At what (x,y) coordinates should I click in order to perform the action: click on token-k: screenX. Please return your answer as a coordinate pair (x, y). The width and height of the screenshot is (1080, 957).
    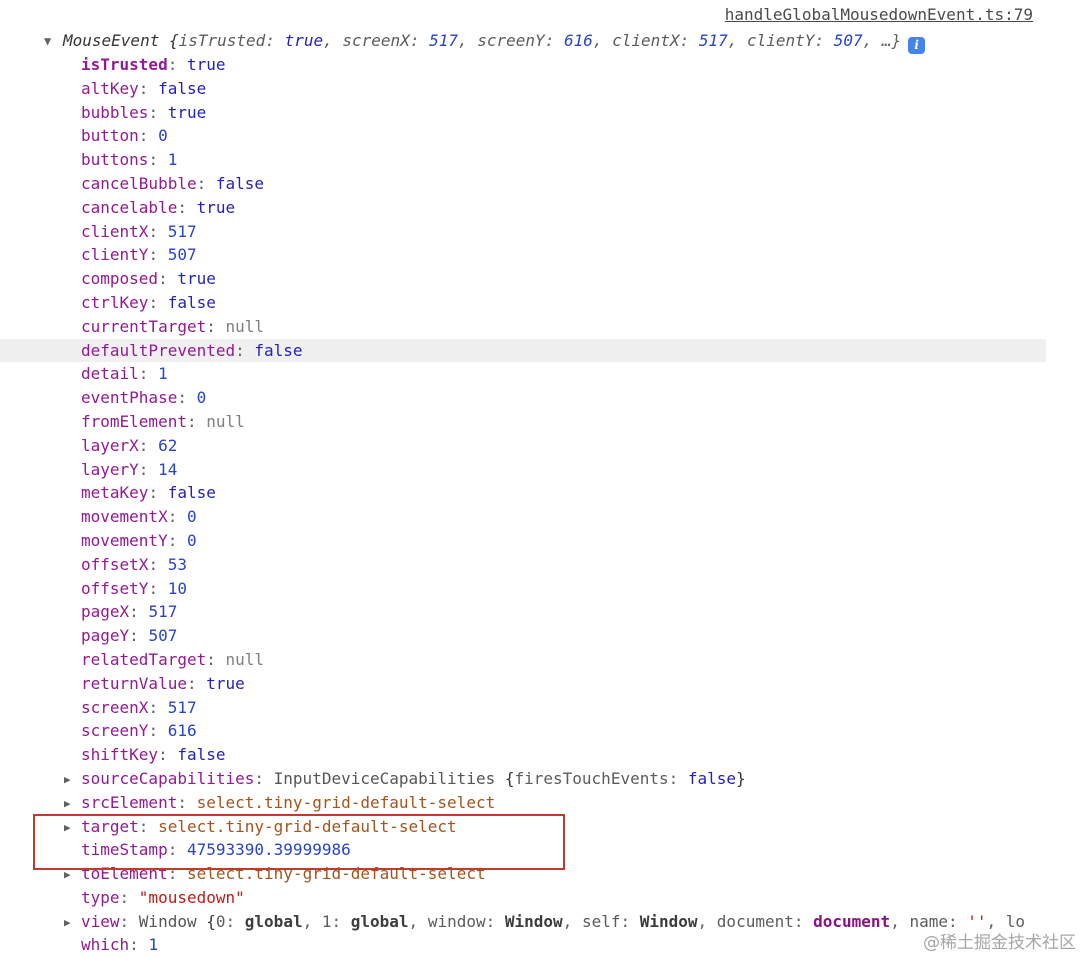
    Looking at the image, I should click on (376, 40).